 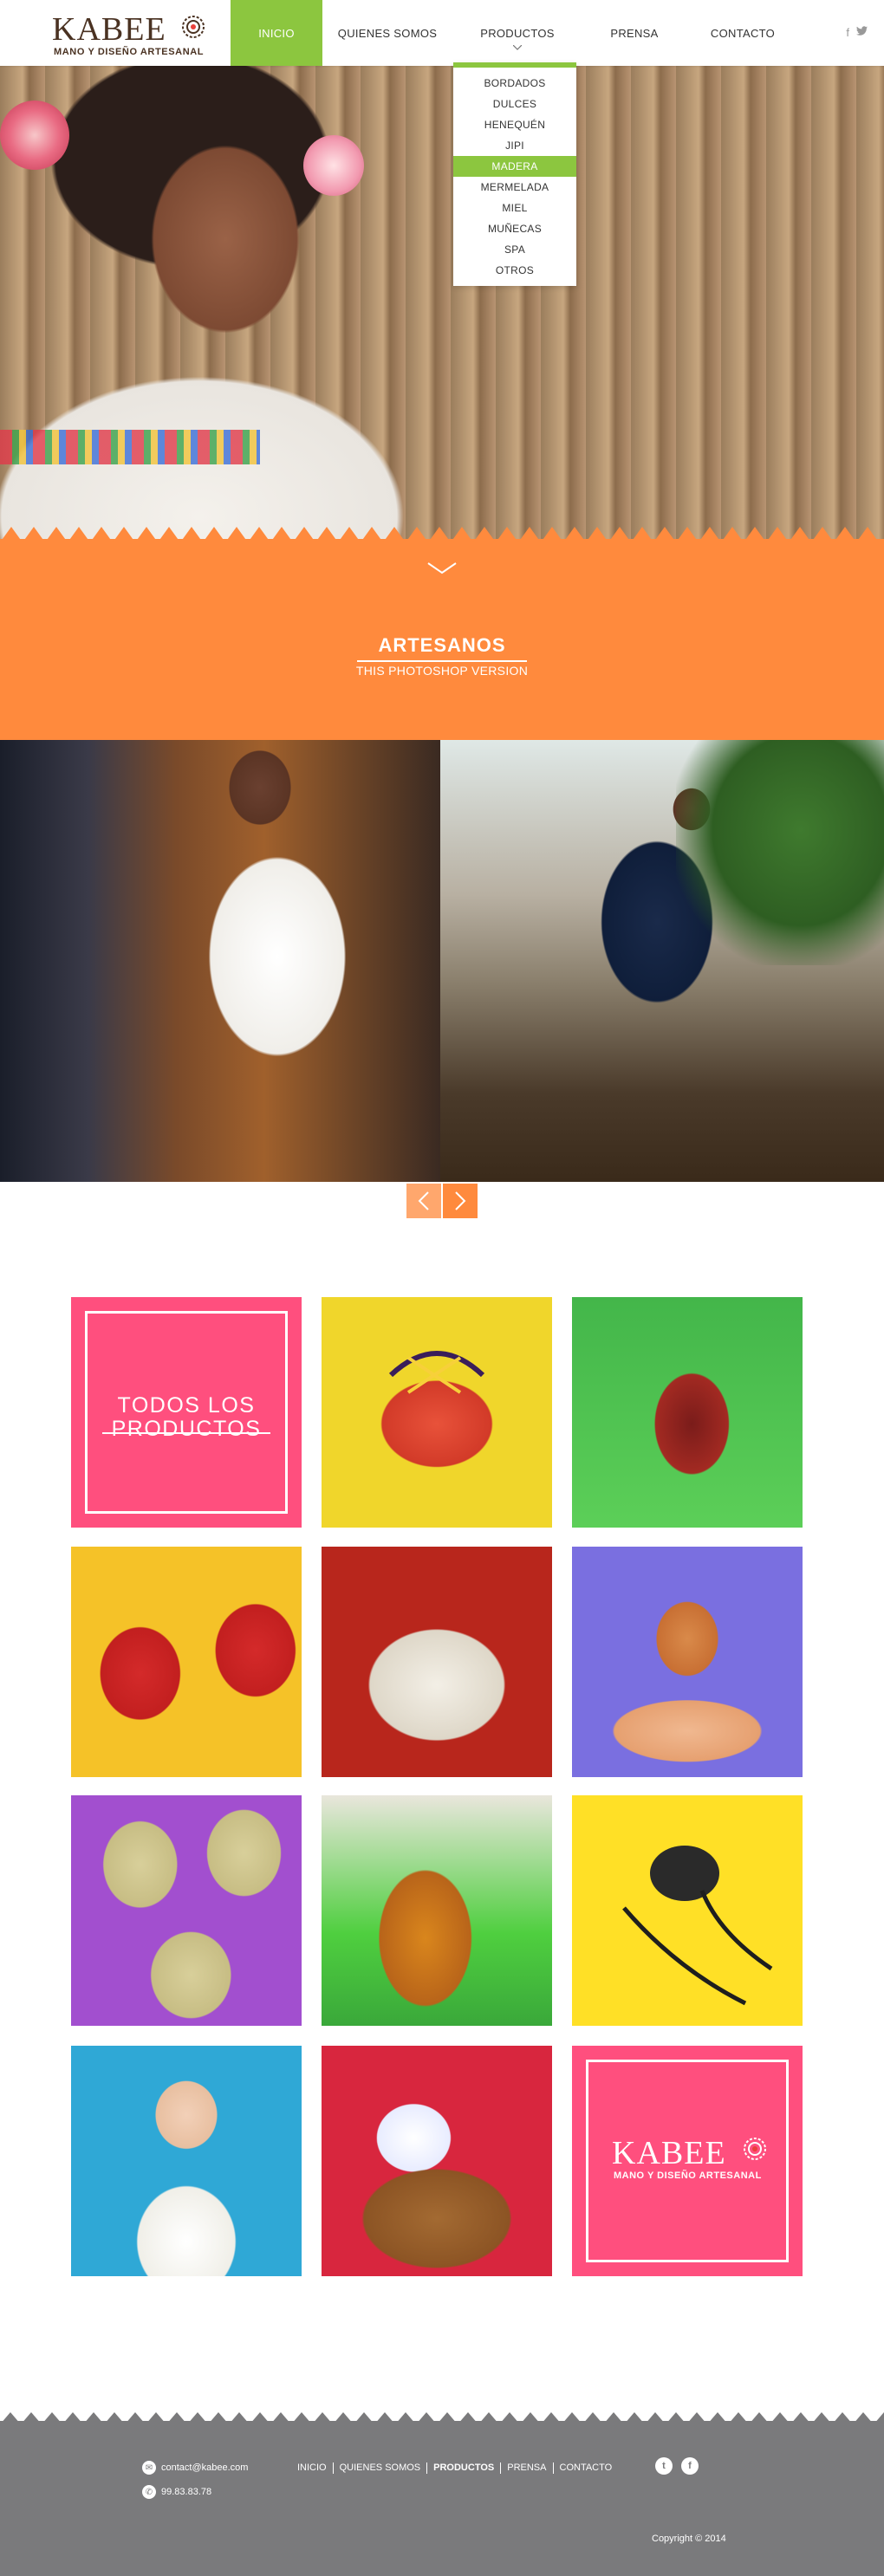 I want to click on footer-social: t f, so click(x=677, y=2466).